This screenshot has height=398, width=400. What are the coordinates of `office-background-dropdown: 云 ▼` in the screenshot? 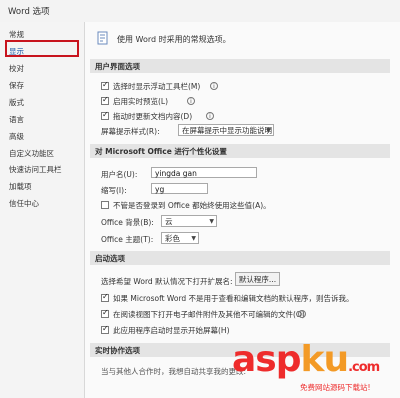 It's located at (189, 221).